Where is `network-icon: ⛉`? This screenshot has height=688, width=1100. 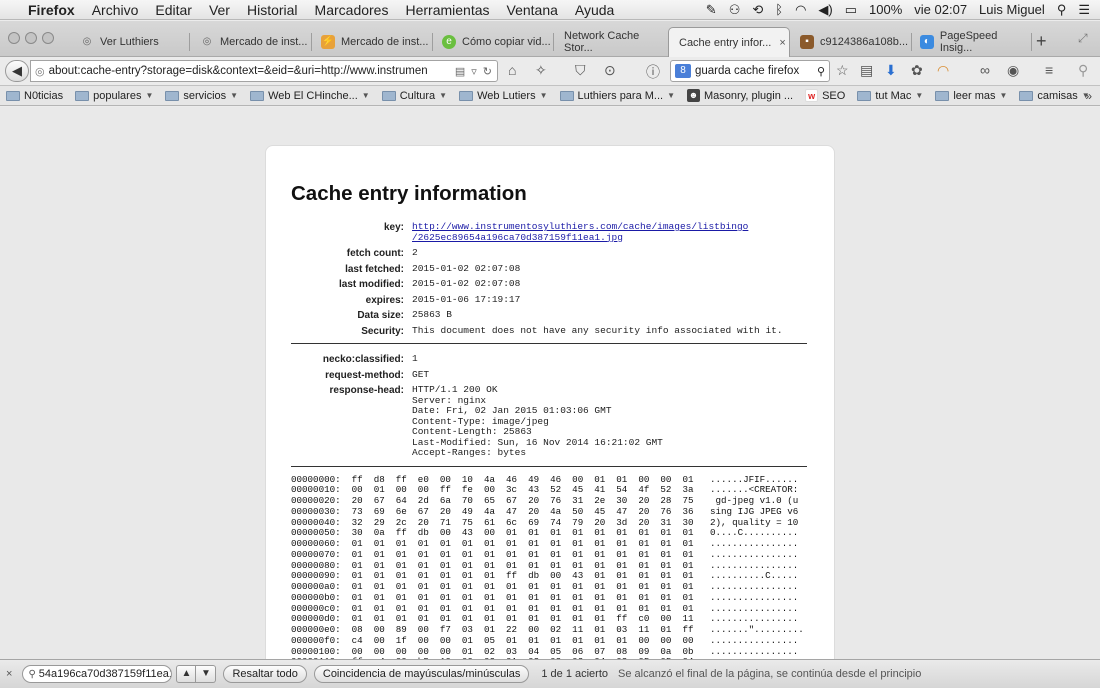 network-icon: ⛉ is located at coordinates (580, 70).